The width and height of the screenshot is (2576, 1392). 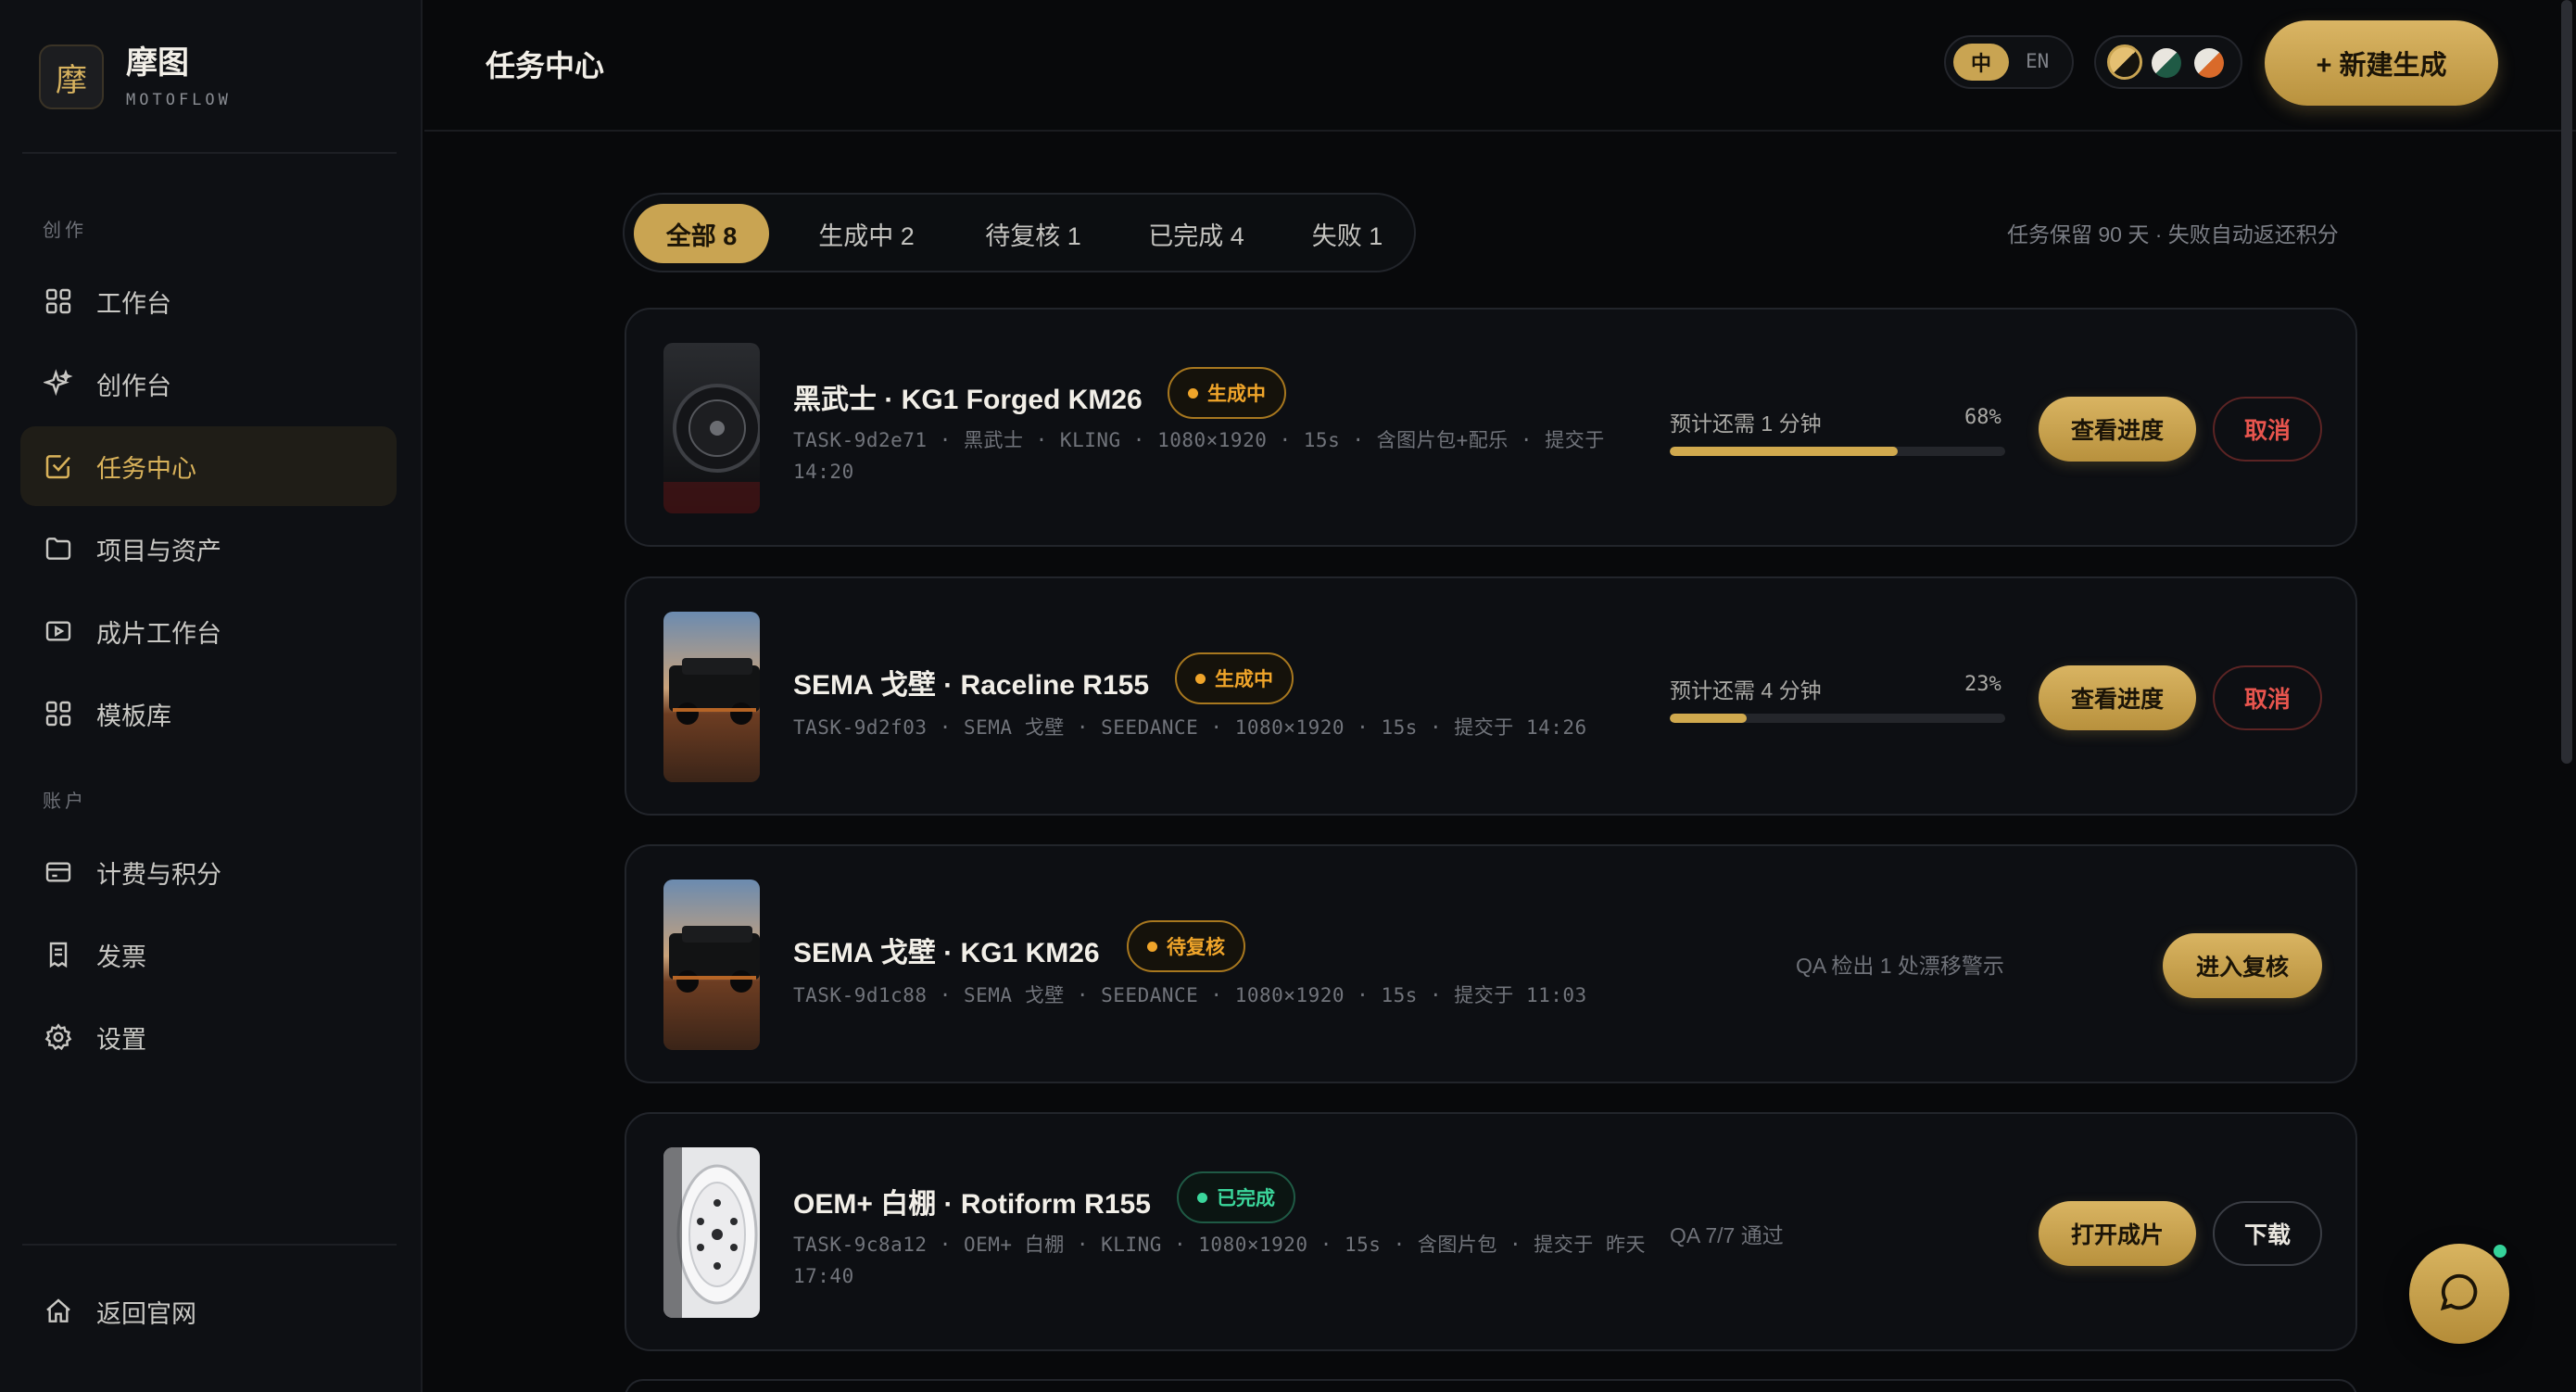 What do you see at coordinates (2209, 63) in the screenshot?
I see `theme-orange-option` at bounding box center [2209, 63].